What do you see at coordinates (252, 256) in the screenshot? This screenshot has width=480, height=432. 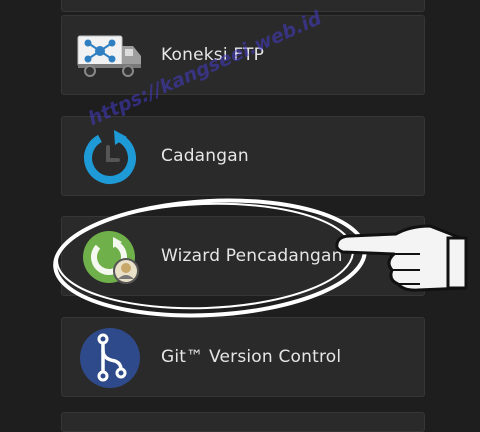 I see `tile-label: Wizard Pencadangan` at bounding box center [252, 256].